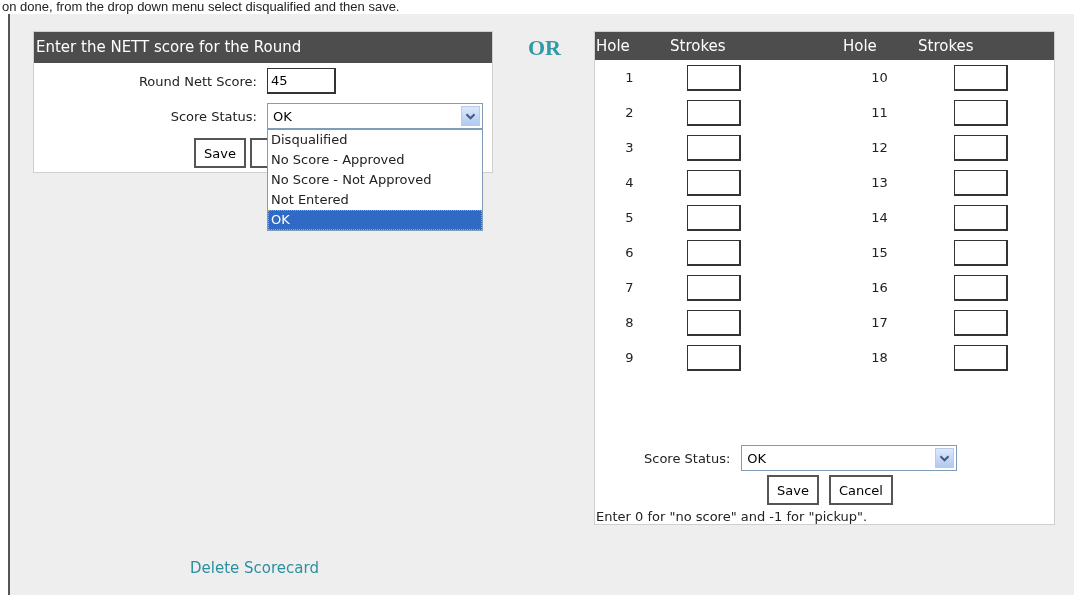 This screenshot has width=1074, height=595. I want to click on help-text: Enter 0 for "no score" and -1 for "pickup"., so click(732, 516).